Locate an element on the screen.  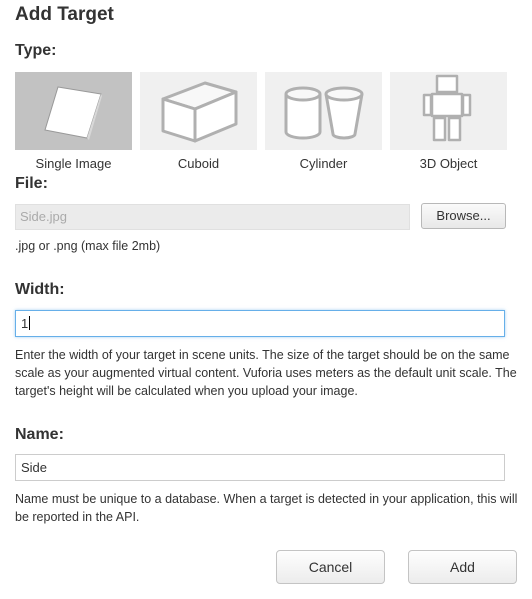
type-option-cylinder is located at coordinates (323, 111).